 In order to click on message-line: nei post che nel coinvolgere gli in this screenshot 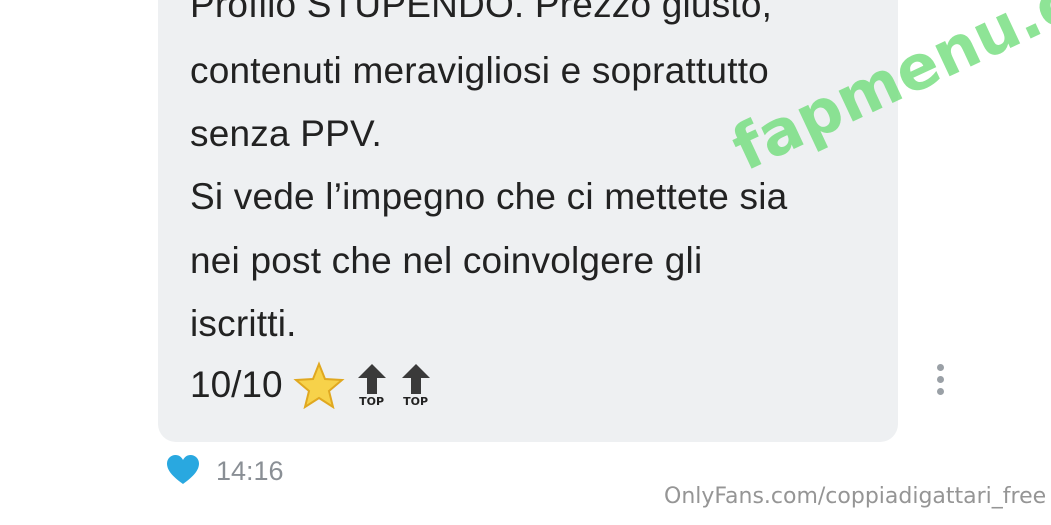, I will do `click(446, 260)`.